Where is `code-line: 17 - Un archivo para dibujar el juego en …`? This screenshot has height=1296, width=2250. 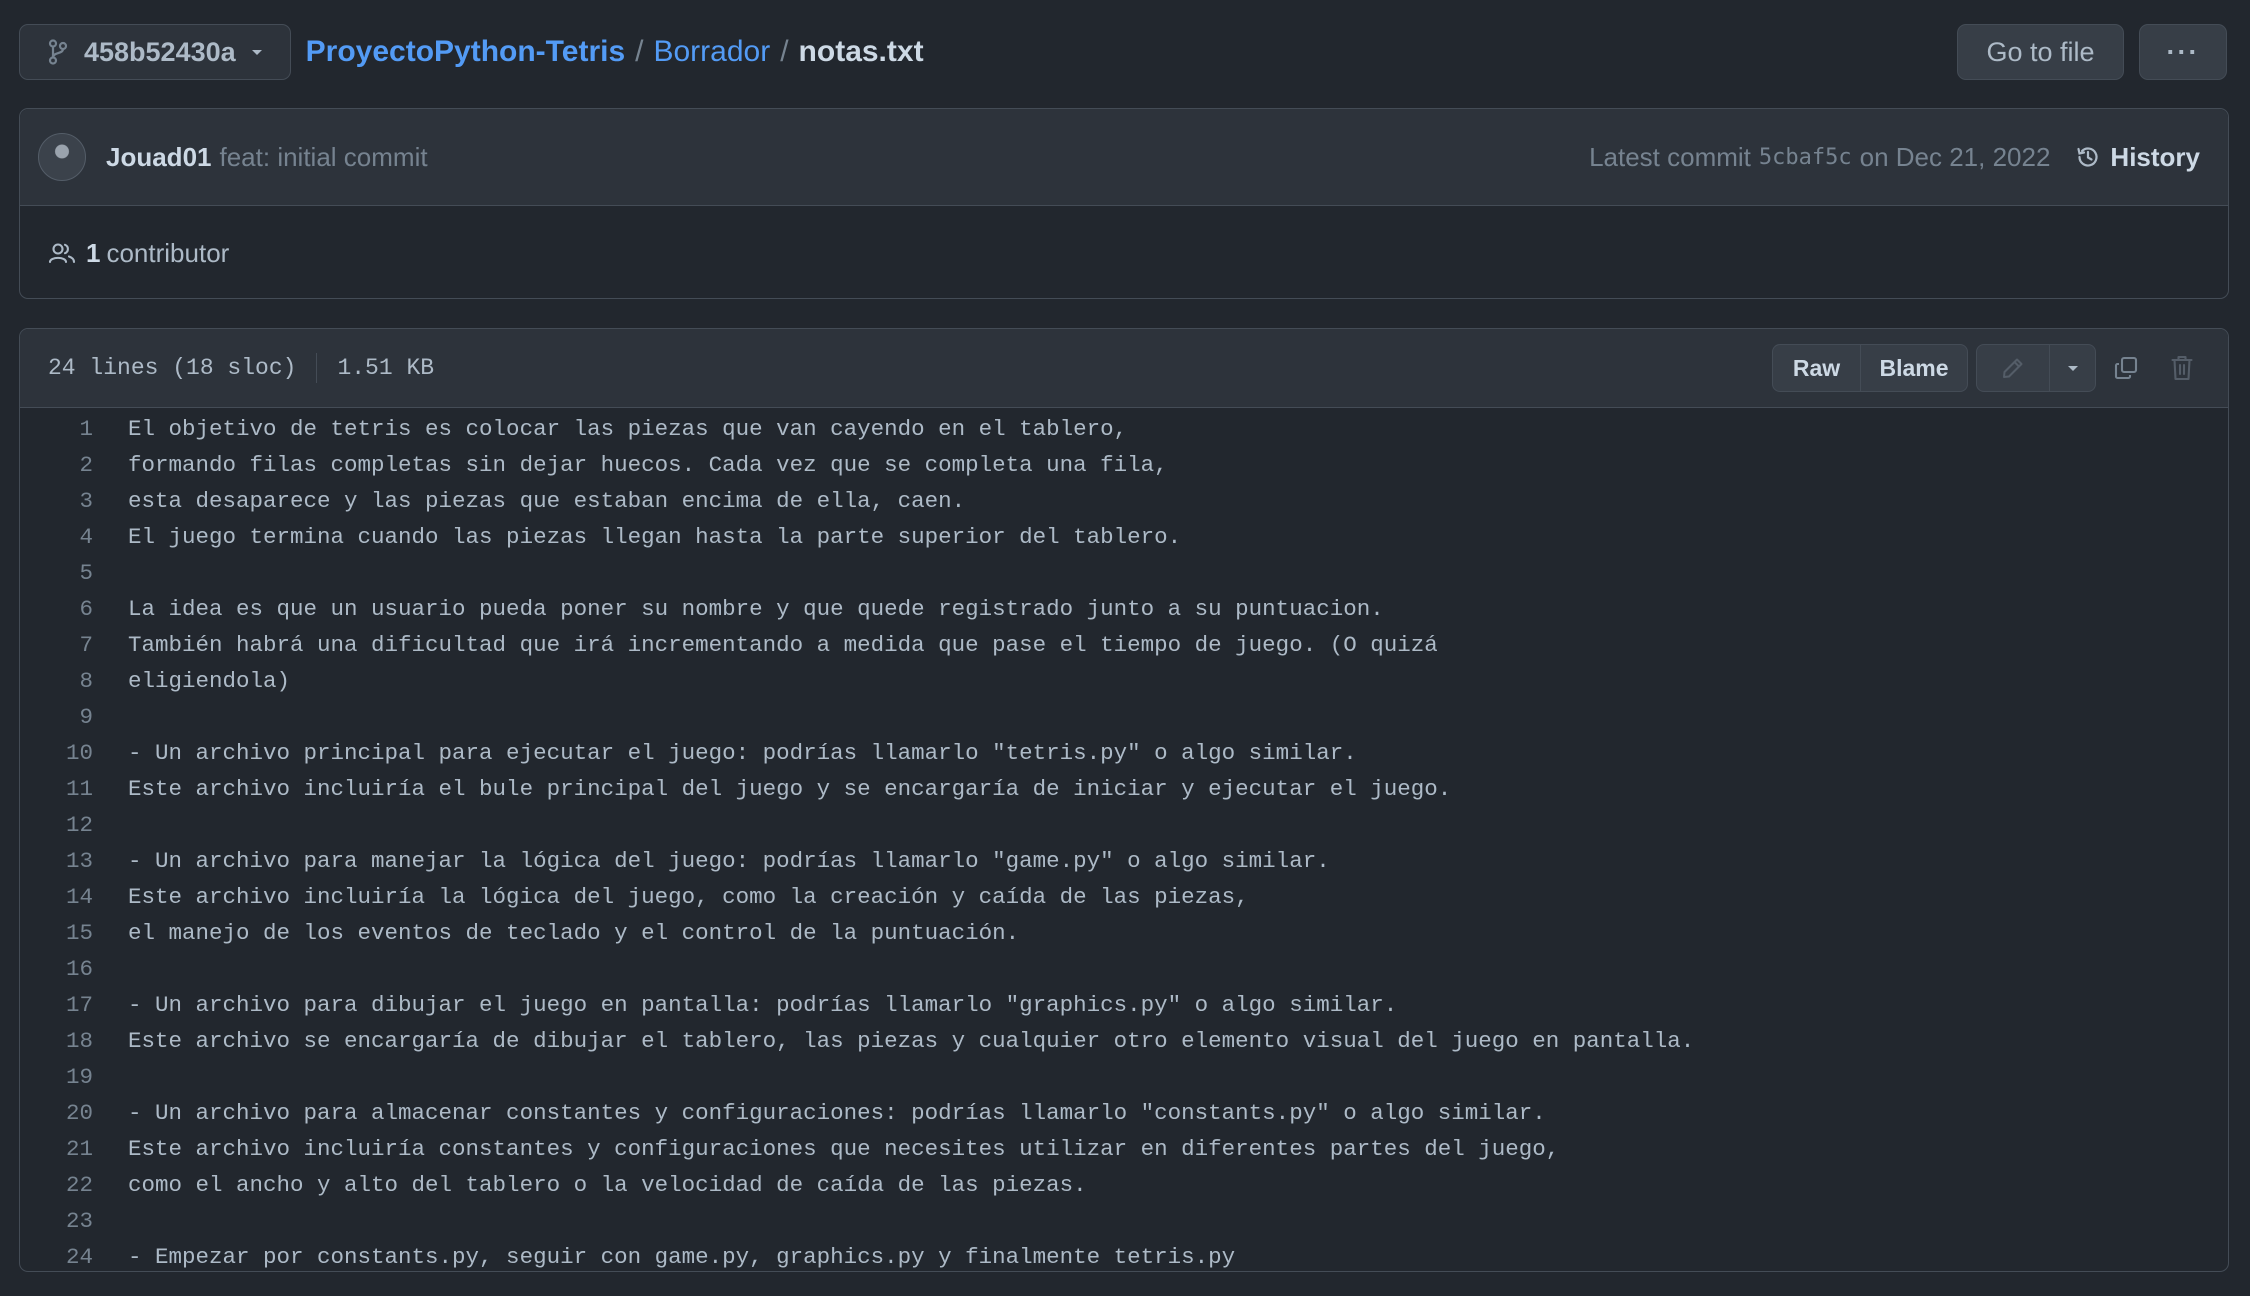 code-line: 17 - Un archivo para dibujar el juego en … is located at coordinates (1124, 1005).